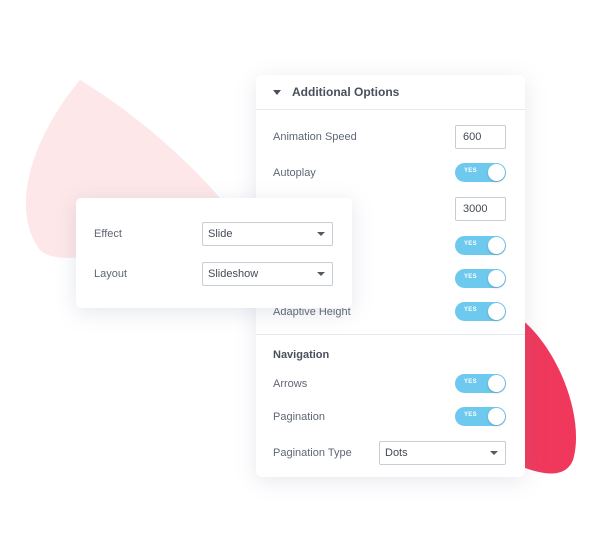 The height and width of the screenshot is (553, 600). What do you see at coordinates (480, 209) in the screenshot?
I see `speed-input: 3000` at bounding box center [480, 209].